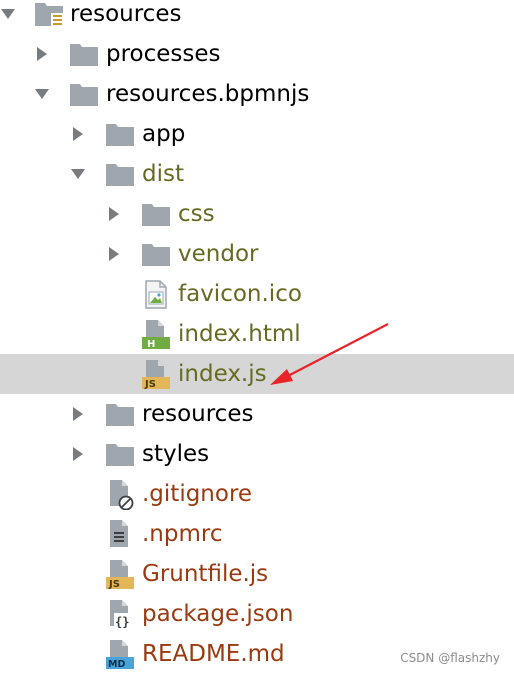 The image size is (514, 674). Describe the element at coordinates (257, 174) in the screenshot. I see `tree-item-dist: dist` at that location.